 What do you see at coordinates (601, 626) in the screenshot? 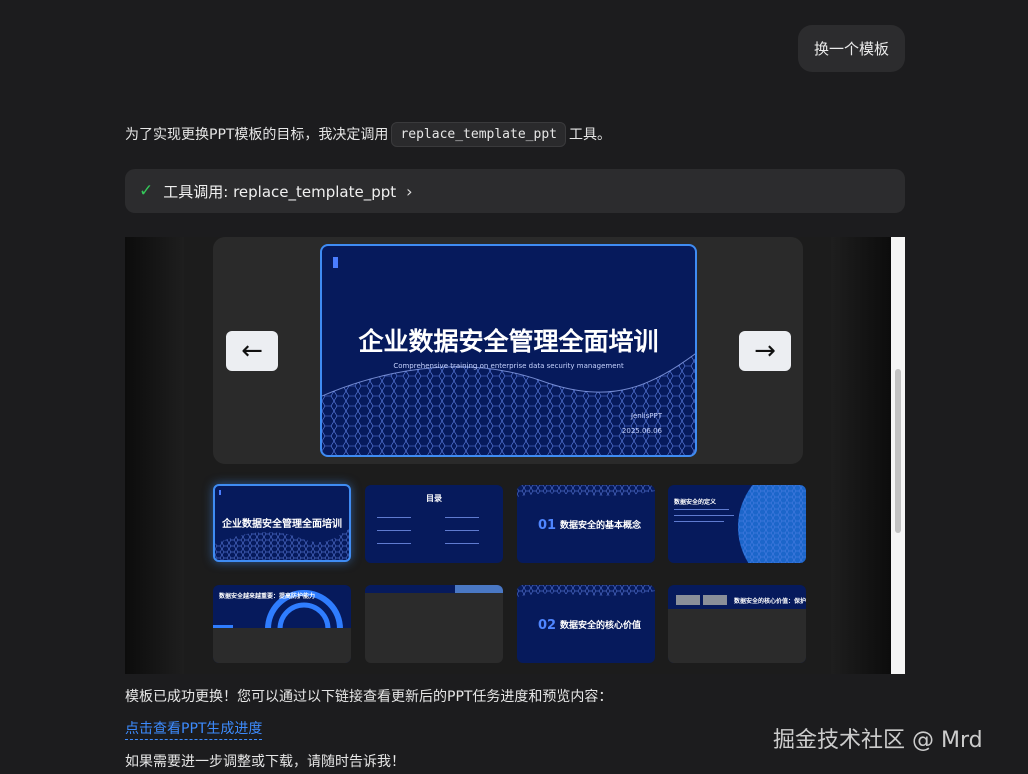
I see `thumb-section-label: 数据安全的核心价值` at bounding box center [601, 626].